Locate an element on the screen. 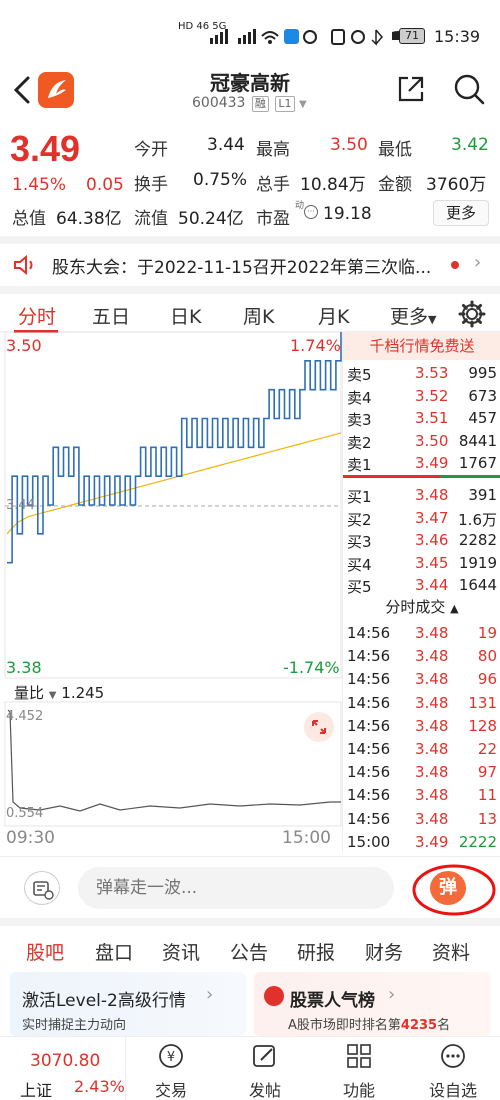 This screenshot has width=500, height=1100. flame-icon is located at coordinates (274, 996).